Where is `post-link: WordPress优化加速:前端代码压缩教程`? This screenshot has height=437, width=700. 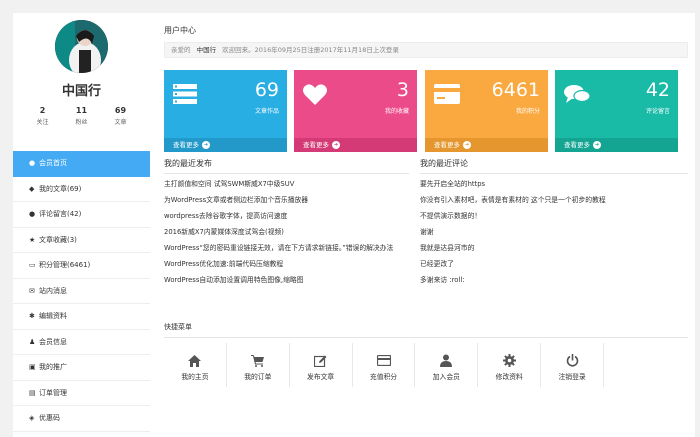 post-link: WordPress优化加速:前端代码压缩教程 is located at coordinates (284, 264).